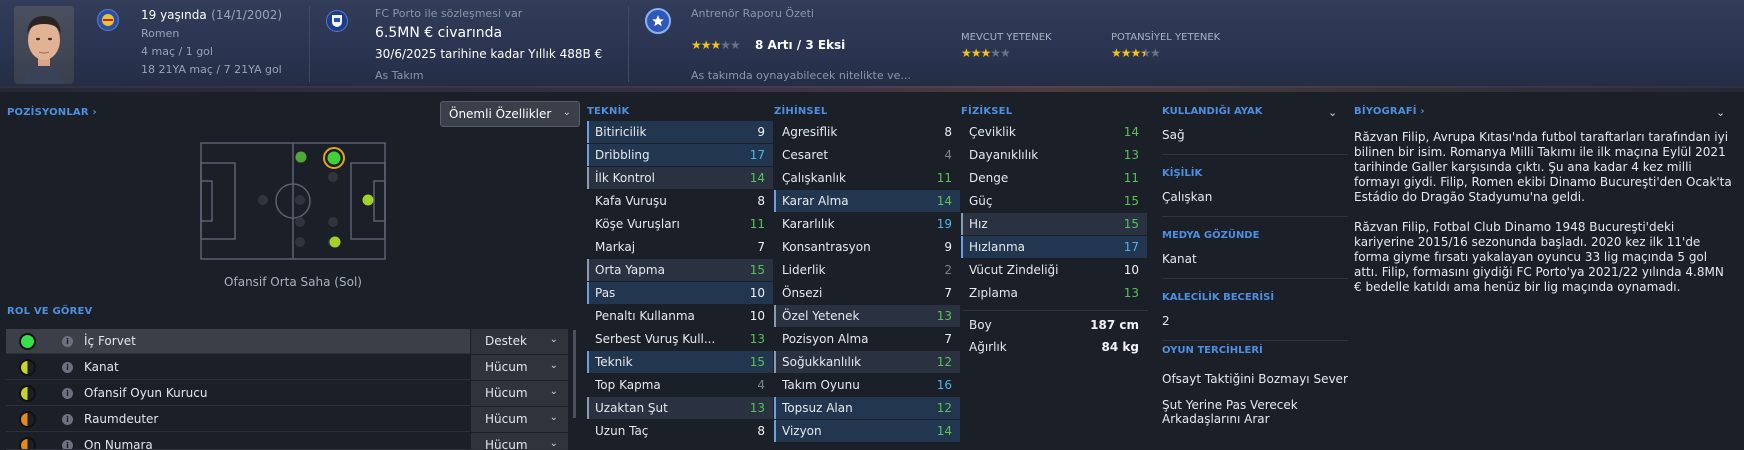 Image resolution: width=1744 pixels, height=450 pixels. Describe the element at coordinates (1166, 321) in the screenshot. I see `goalkeeping-value: 2` at that location.